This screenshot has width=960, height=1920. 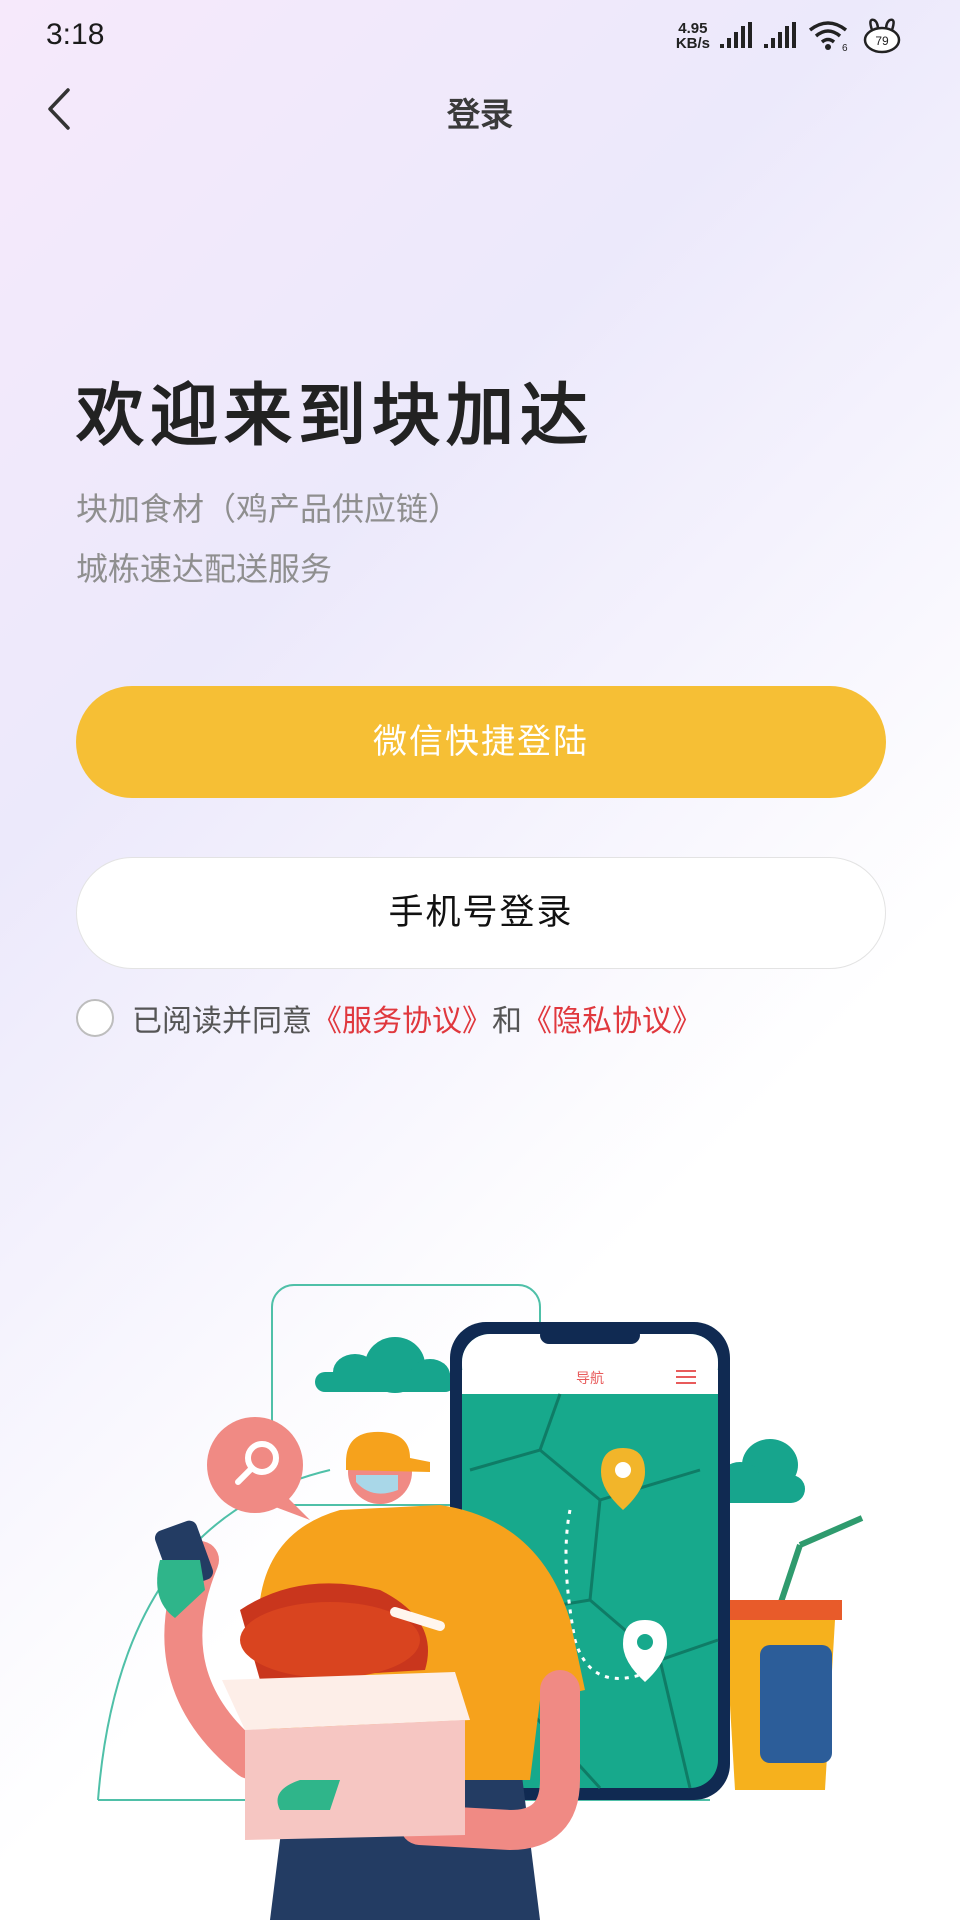 I want to click on phone-login-button: 手机号登录, so click(x=481, y=913).